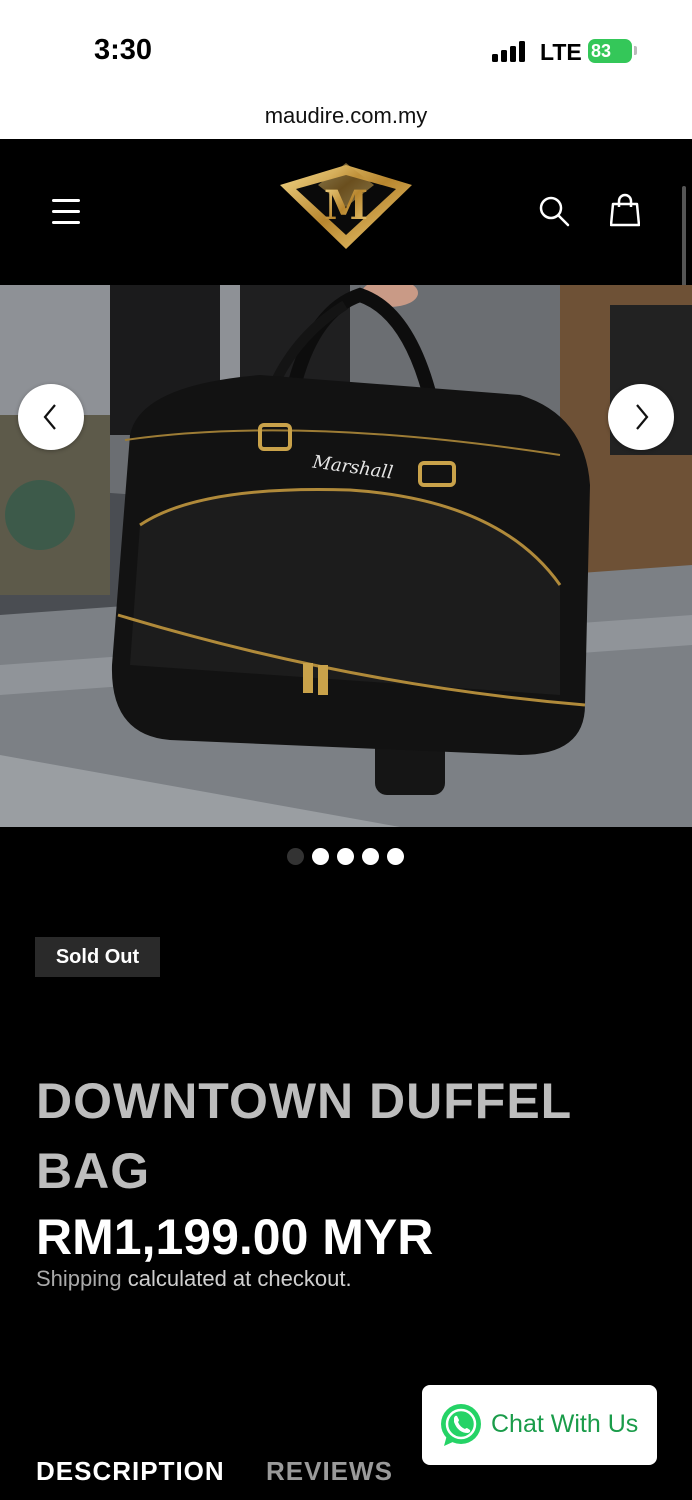  What do you see at coordinates (97, 957) in the screenshot?
I see `sold-out-badge: Sold Out` at bounding box center [97, 957].